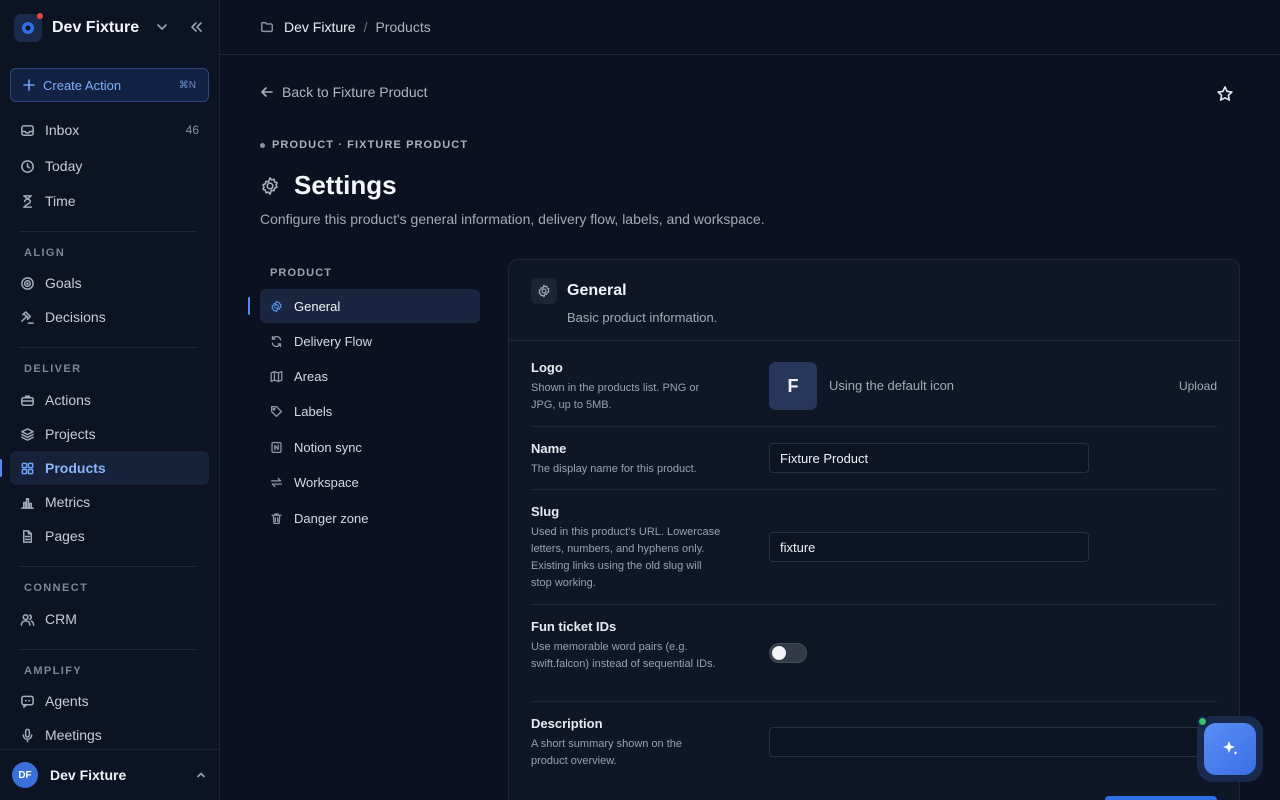 The width and height of the screenshot is (1280, 800). I want to click on fun-ticket-ids-toggle, so click(788, 653).